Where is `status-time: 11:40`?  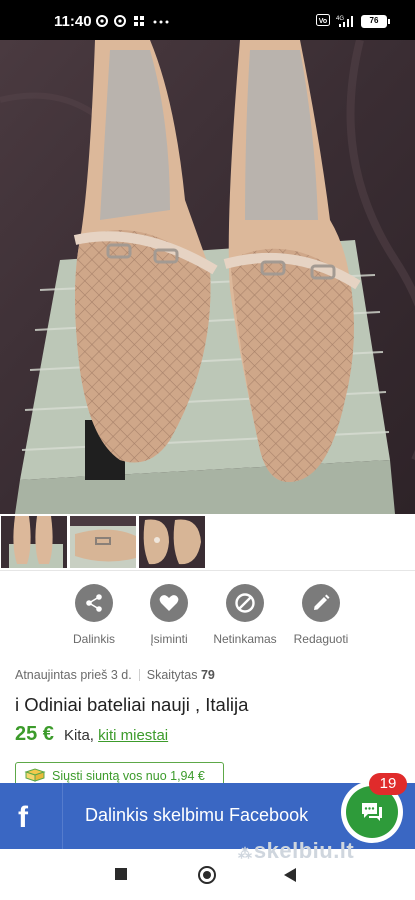 status-time: 11:40 is located at coordinates (73, 21).